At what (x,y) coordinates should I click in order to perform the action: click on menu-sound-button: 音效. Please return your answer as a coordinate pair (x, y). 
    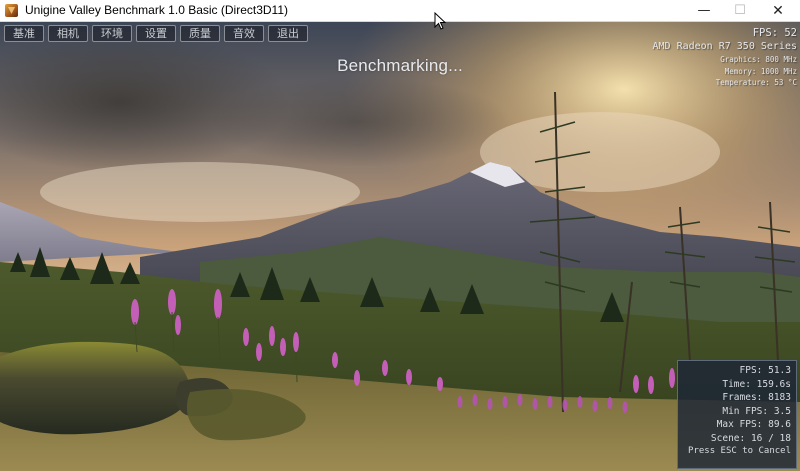
    Looking at the image, I should click on (244, 33).